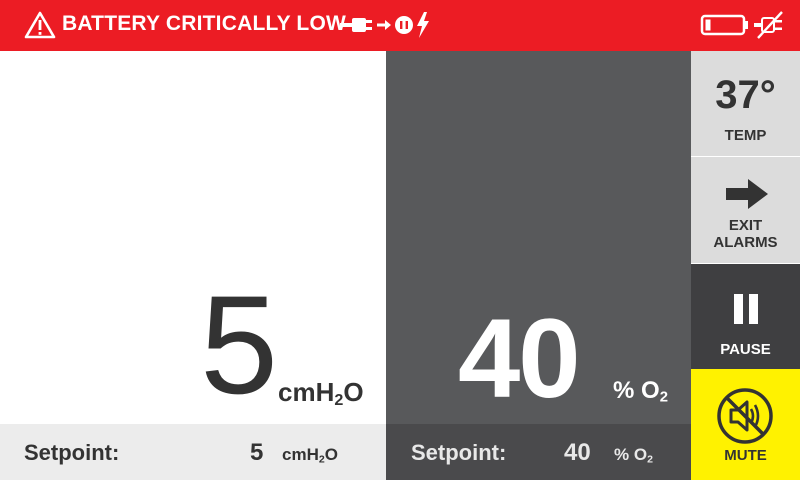  Describe the element at coordinates (724, 25) in the screenshot. I see `battery-empty-icon` at that location.